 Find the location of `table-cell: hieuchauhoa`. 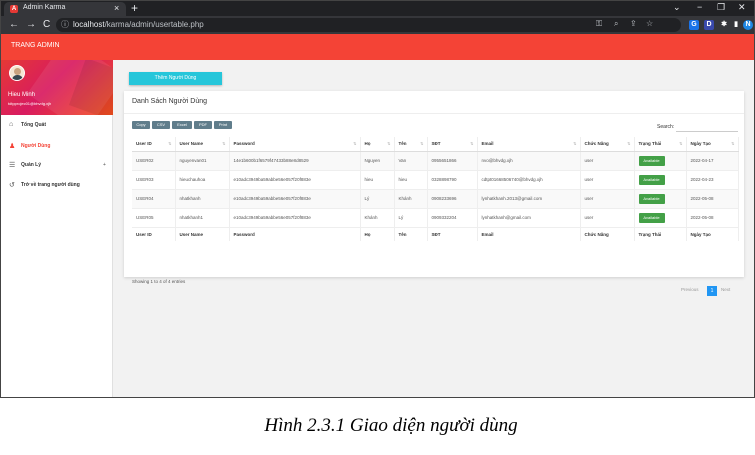

table-cell: hieuchauhoa is located at coordinates (202, 180).